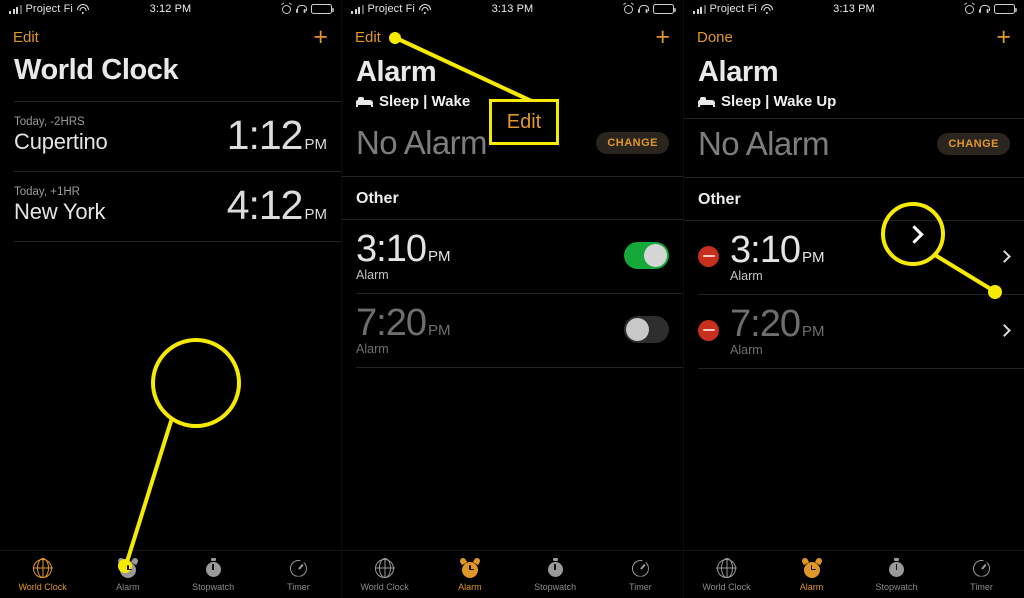 This screenshot has height=598, width=1024. What do you see at coordinates (719, 199) in the screenshot?
I see `section-header-other: Other` at bounding box center [719, 199].